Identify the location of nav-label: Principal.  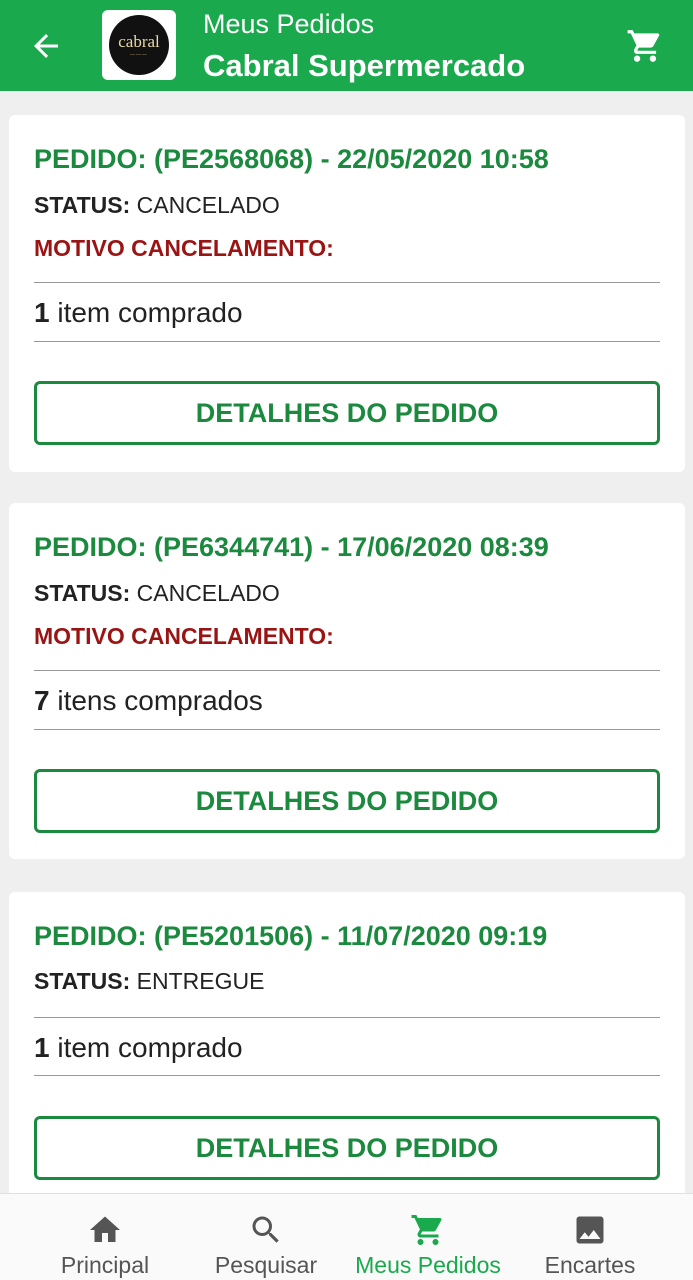
(105, 1265).